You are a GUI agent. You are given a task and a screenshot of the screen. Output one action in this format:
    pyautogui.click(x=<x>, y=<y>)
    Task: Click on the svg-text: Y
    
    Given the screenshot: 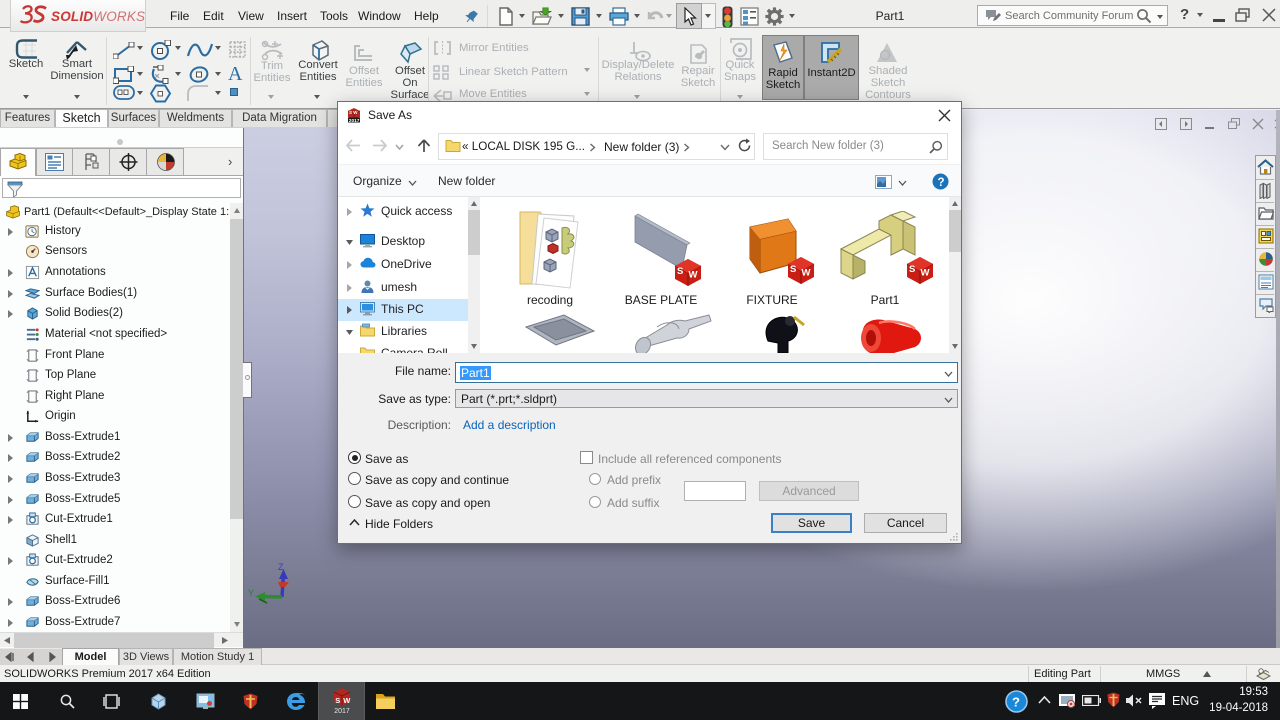 What is the action you would take?
    pyautogui.click(x=251, y=593)
    